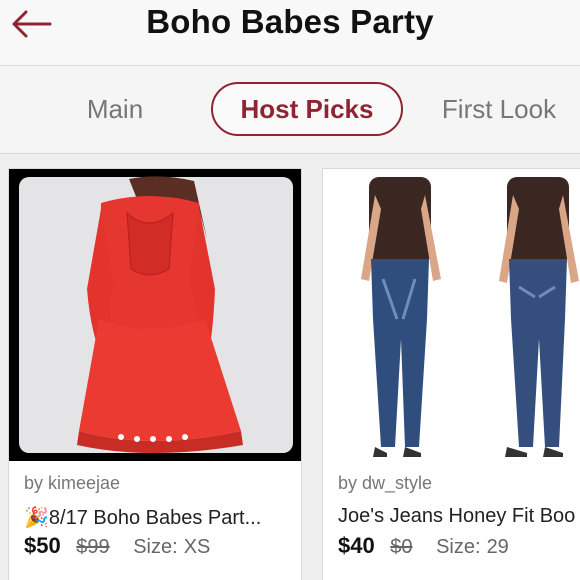  Describe the element at coordinates (401, 547) in the screenshot. I see `original-price: $0` at that location.